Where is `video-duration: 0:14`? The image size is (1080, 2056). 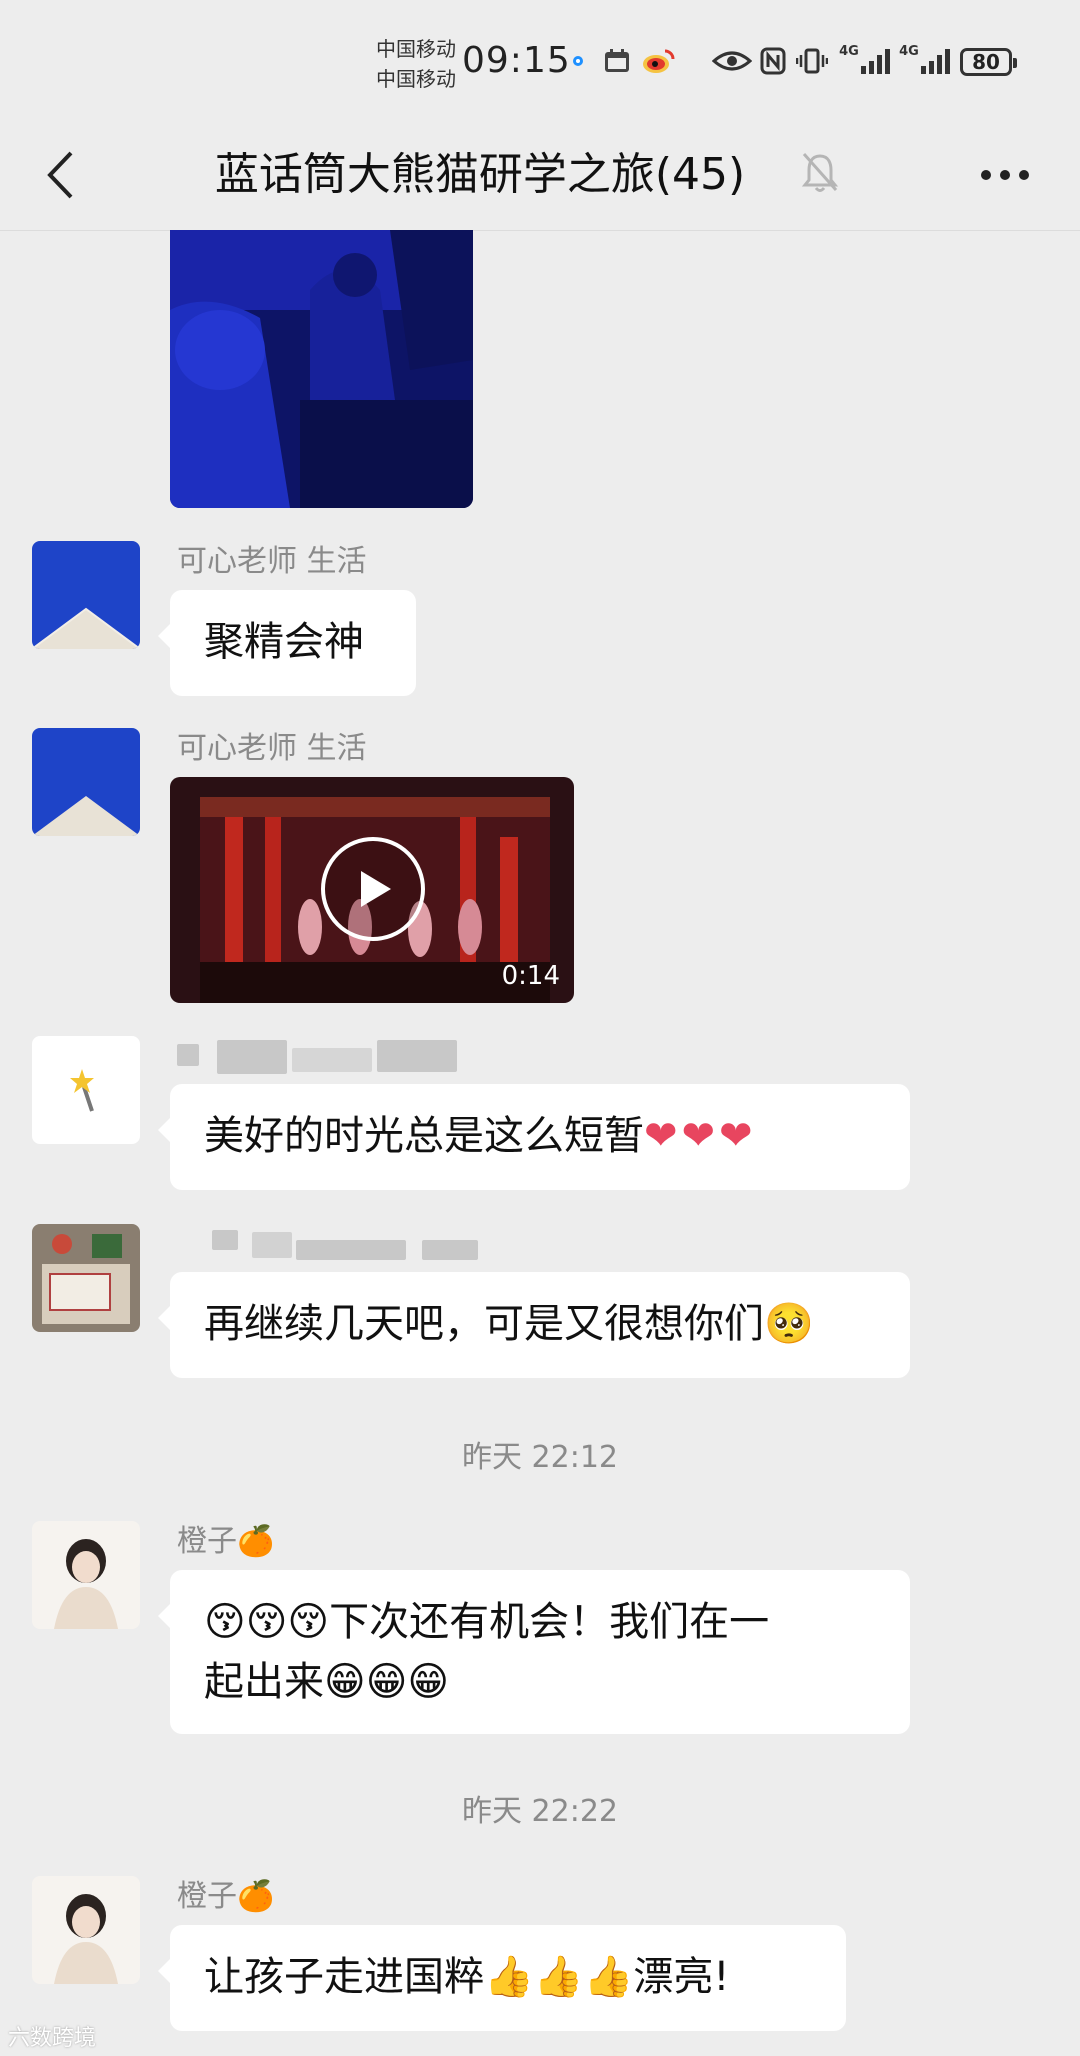
video-duration: 0:14 is located at coordinates (530, 976).